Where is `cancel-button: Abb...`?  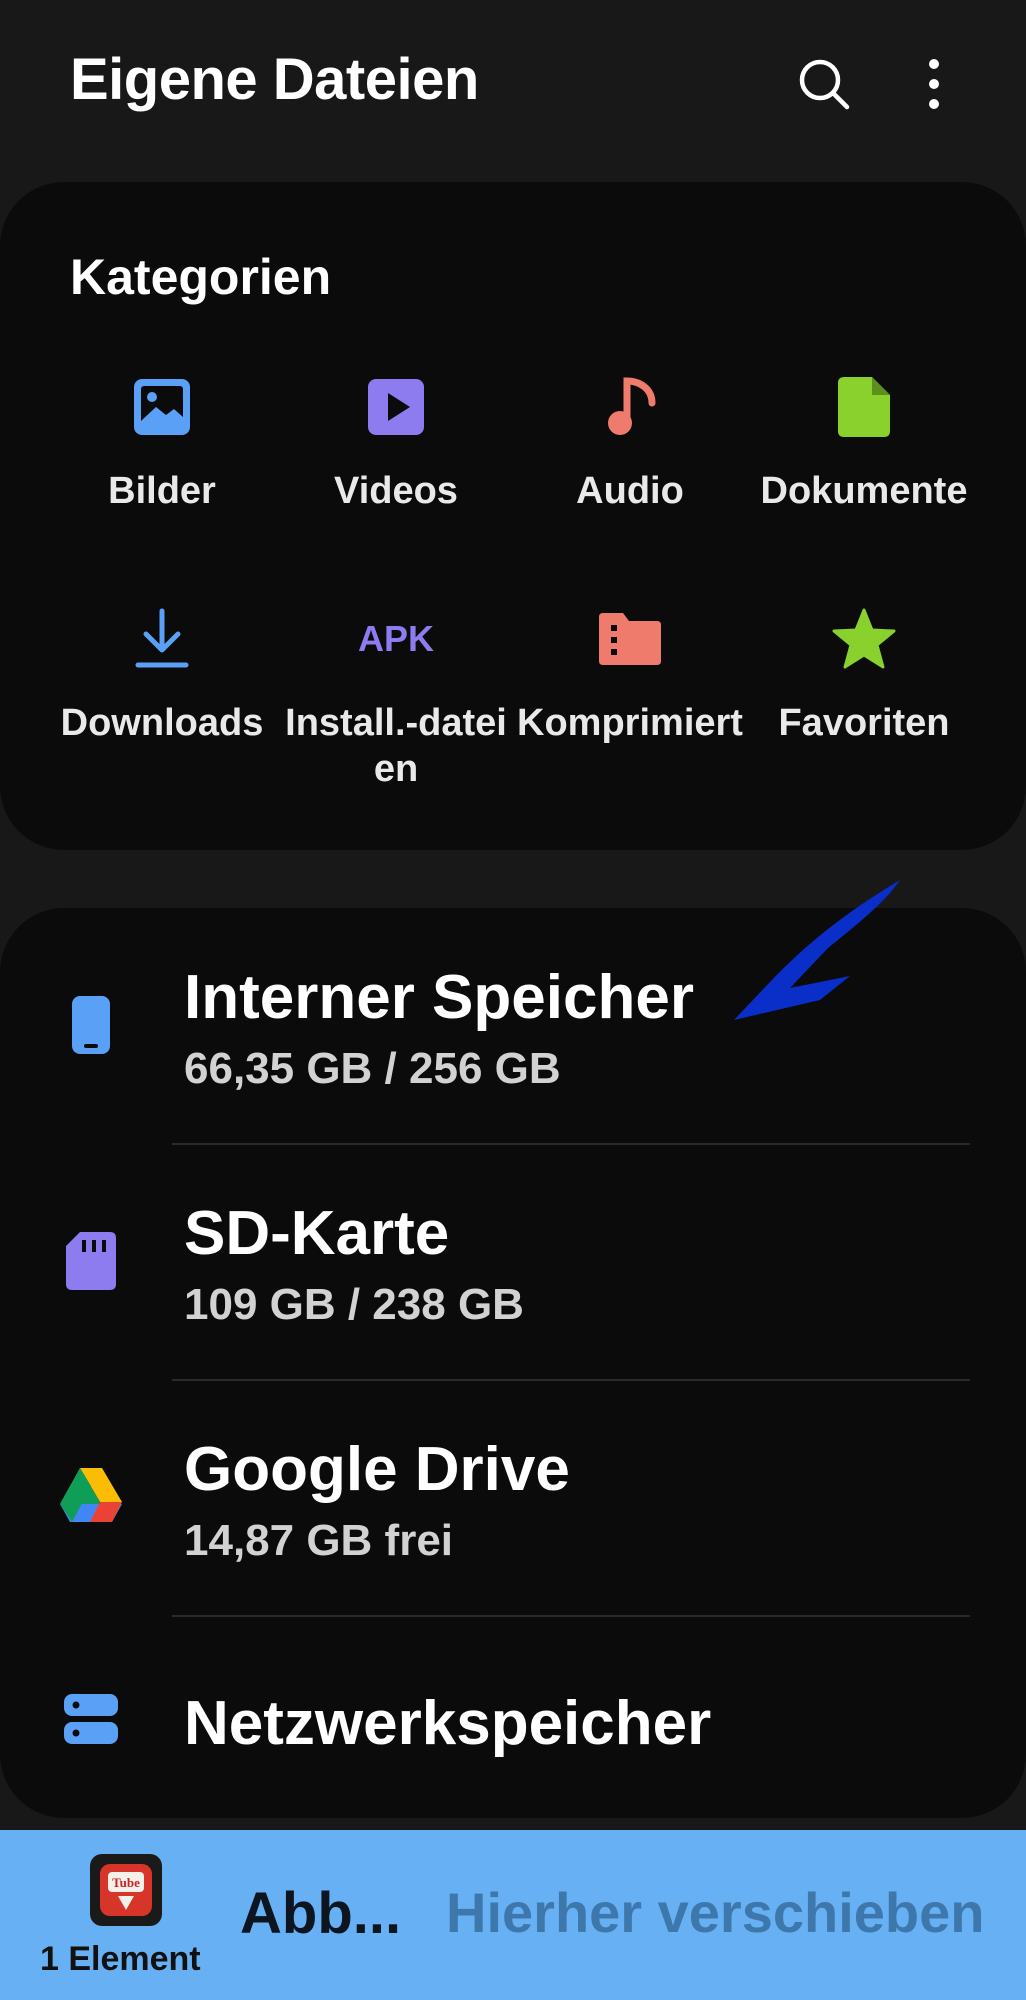 cancel-button: Abb... is located at coordinates (320, 1913).